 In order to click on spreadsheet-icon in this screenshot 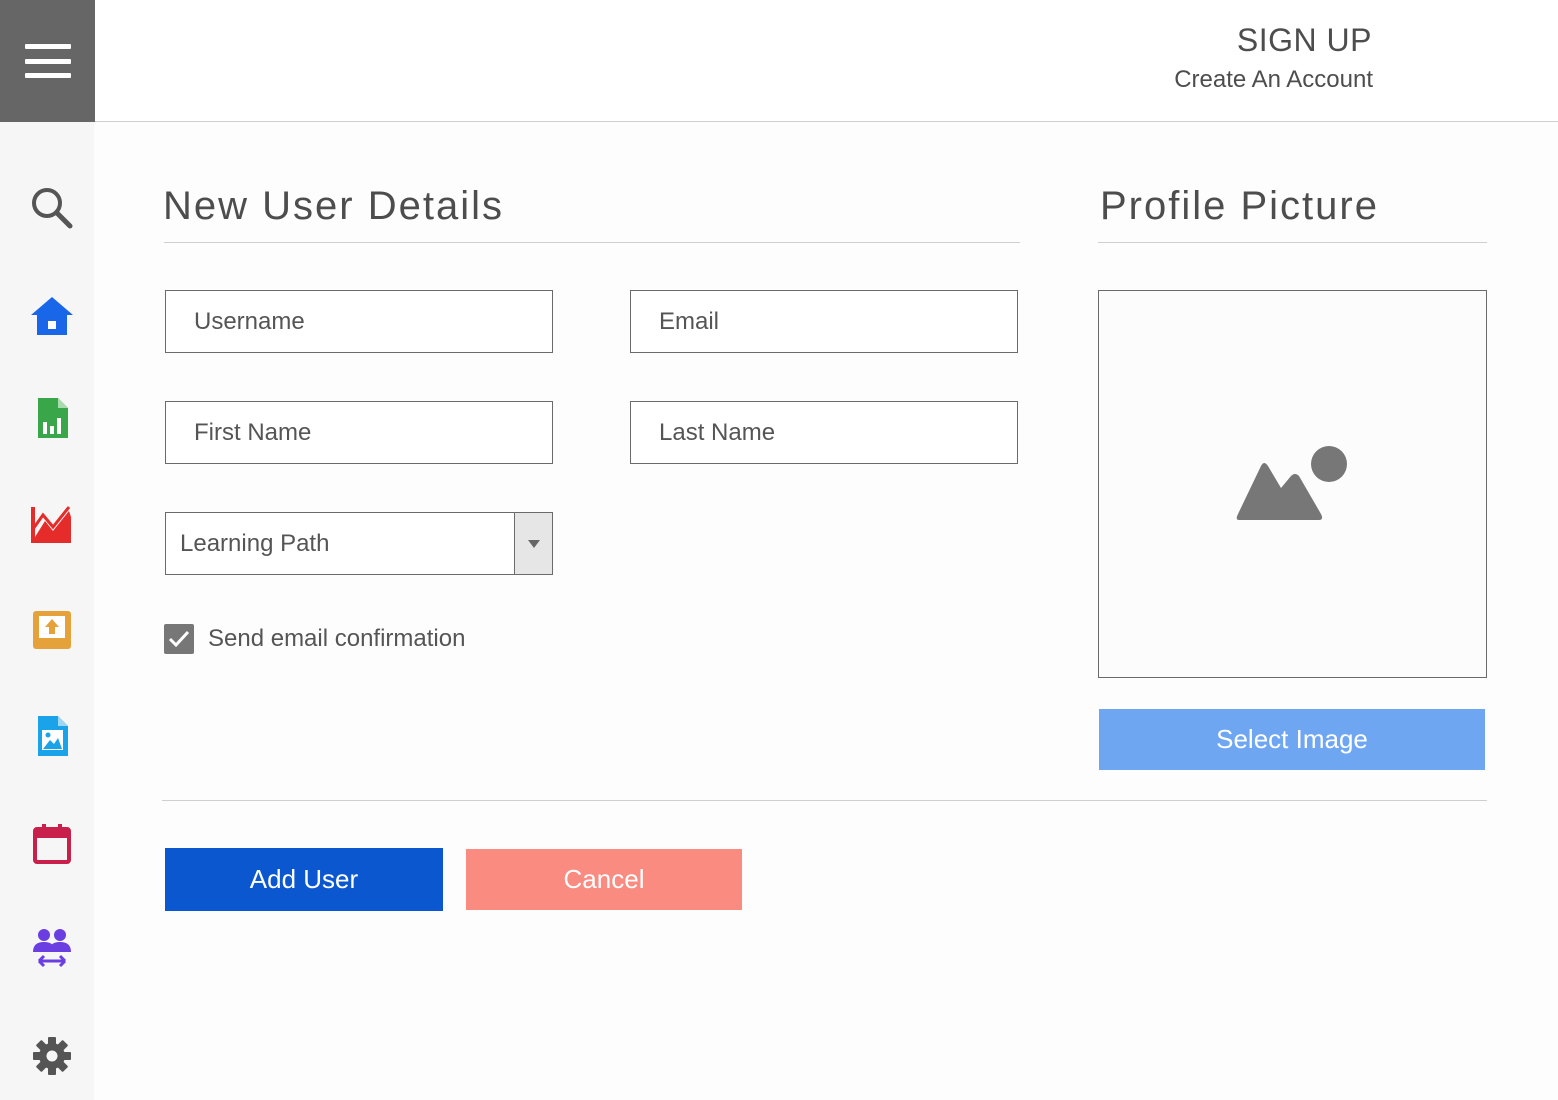, I will do `click(53, 418)`.